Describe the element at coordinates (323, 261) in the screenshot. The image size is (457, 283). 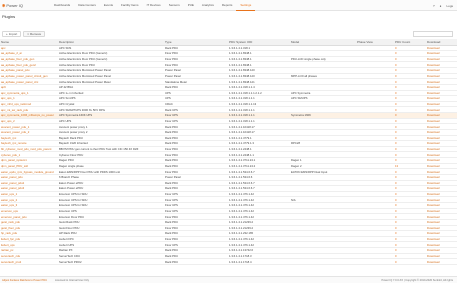
I see `row-model` at that location.